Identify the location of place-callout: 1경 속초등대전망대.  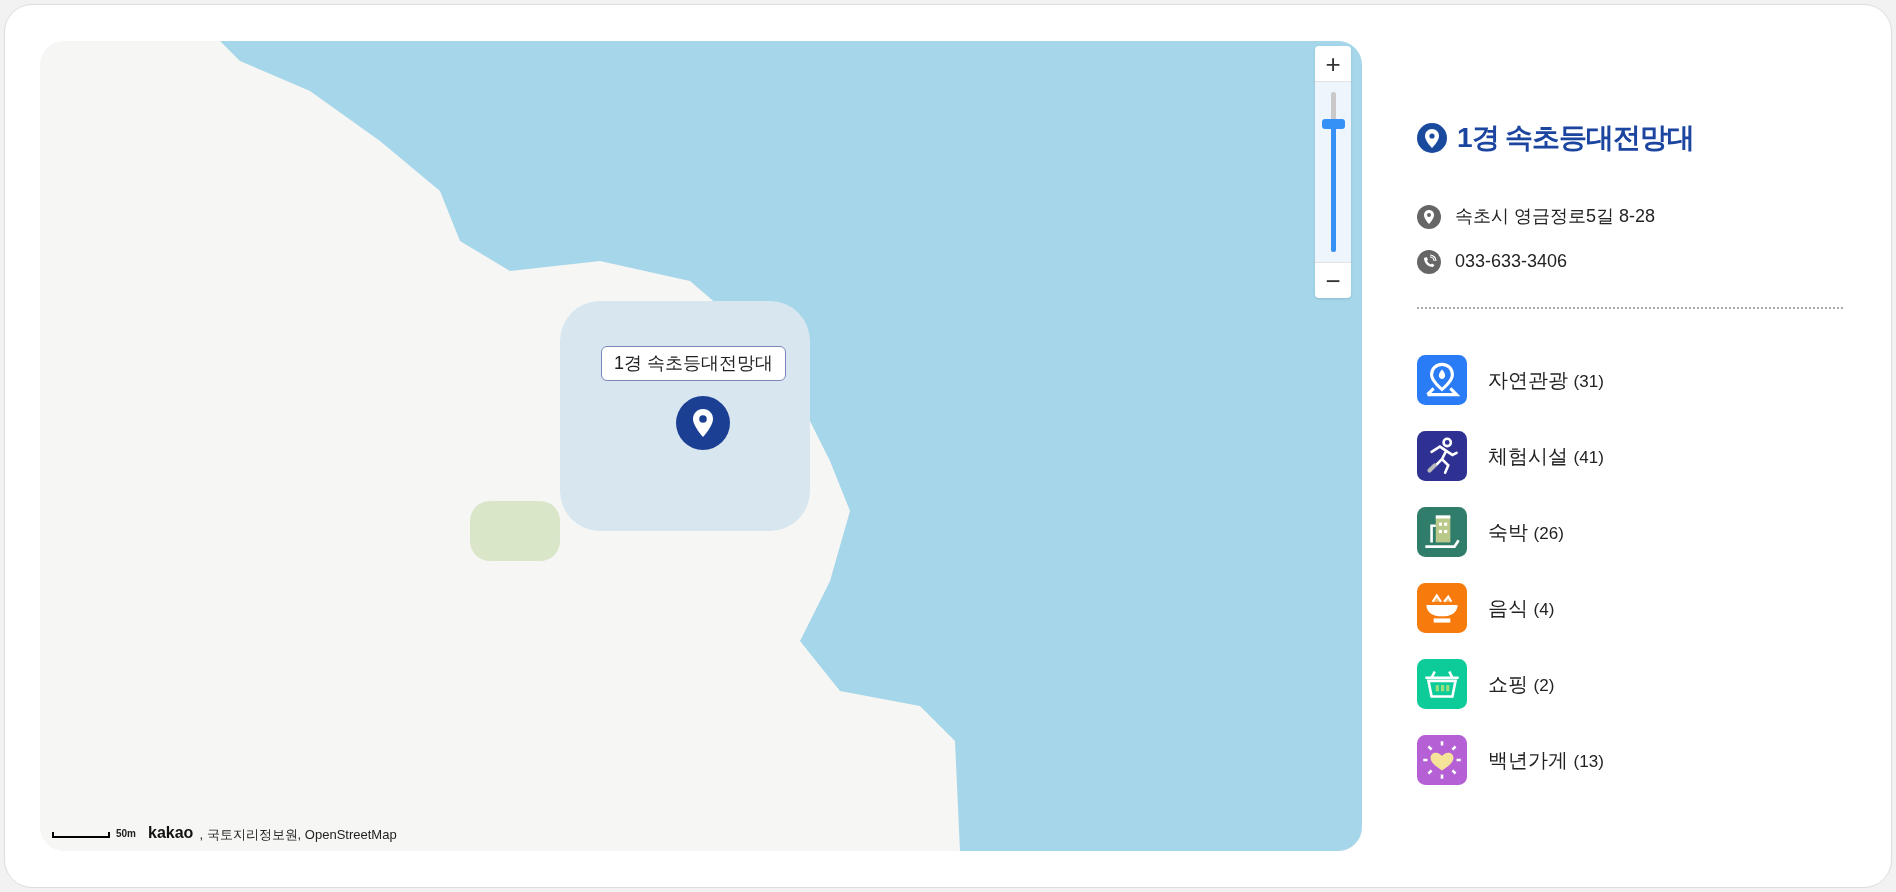
(693, 363).